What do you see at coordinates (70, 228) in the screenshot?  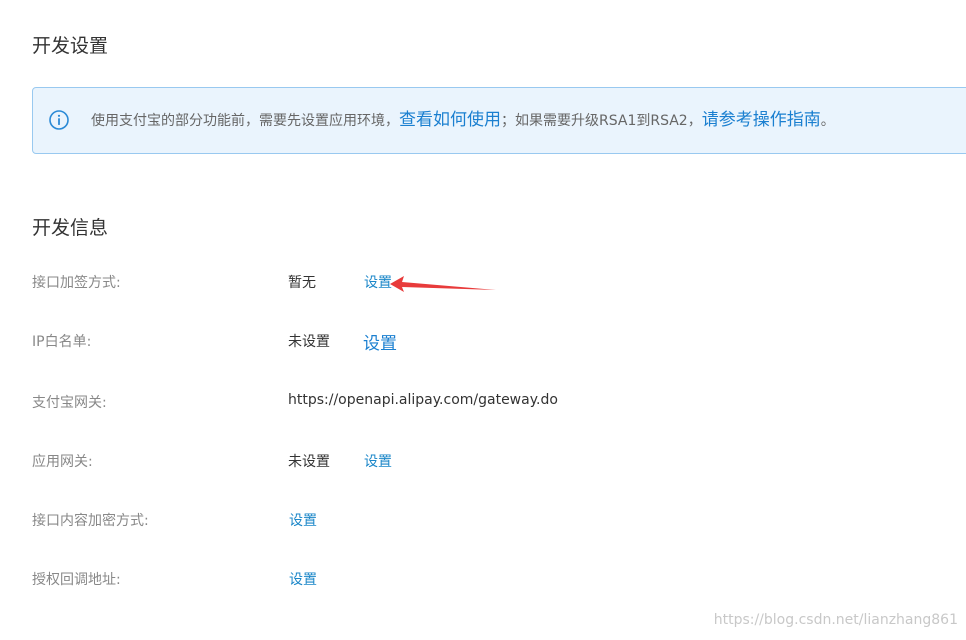 I see `dev-info-title: 开发信息` at bounding box center [70, 228].